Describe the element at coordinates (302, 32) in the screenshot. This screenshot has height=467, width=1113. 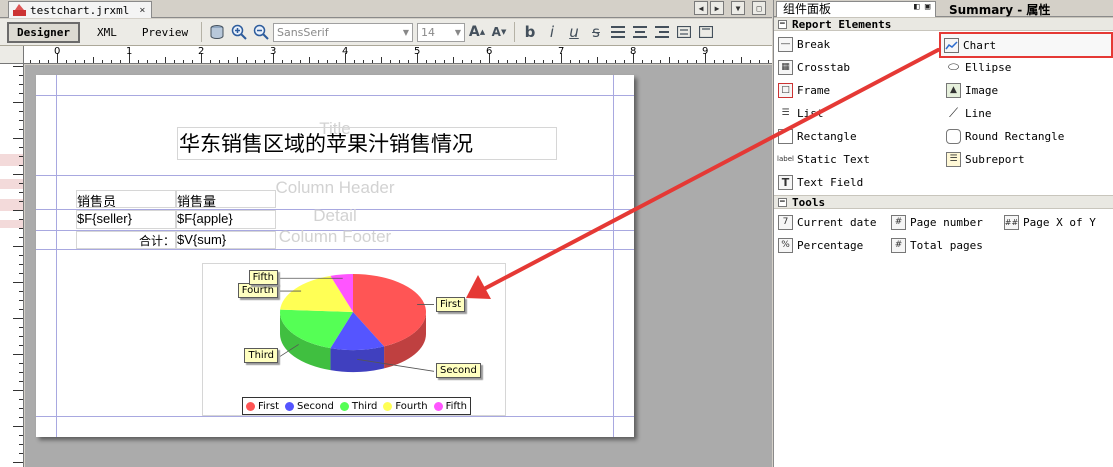
I see `font-family-value: SansSerif` at that location.